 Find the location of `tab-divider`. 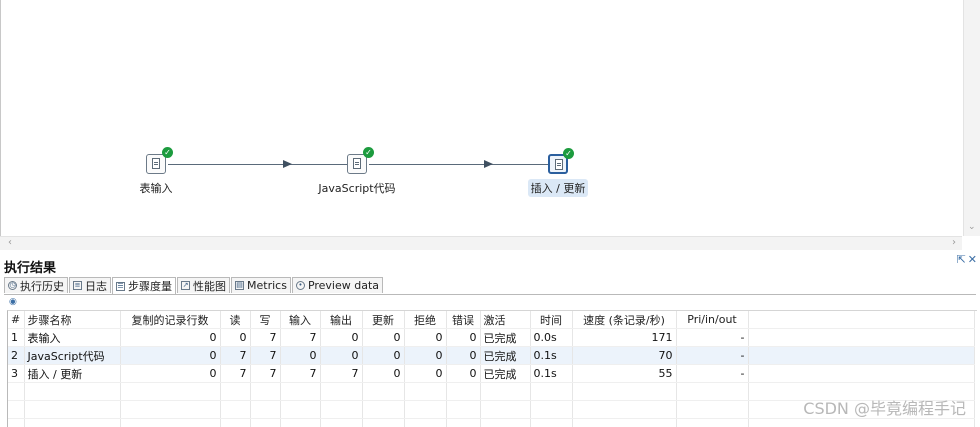

tab-divider is located at coordinates (490, 294).